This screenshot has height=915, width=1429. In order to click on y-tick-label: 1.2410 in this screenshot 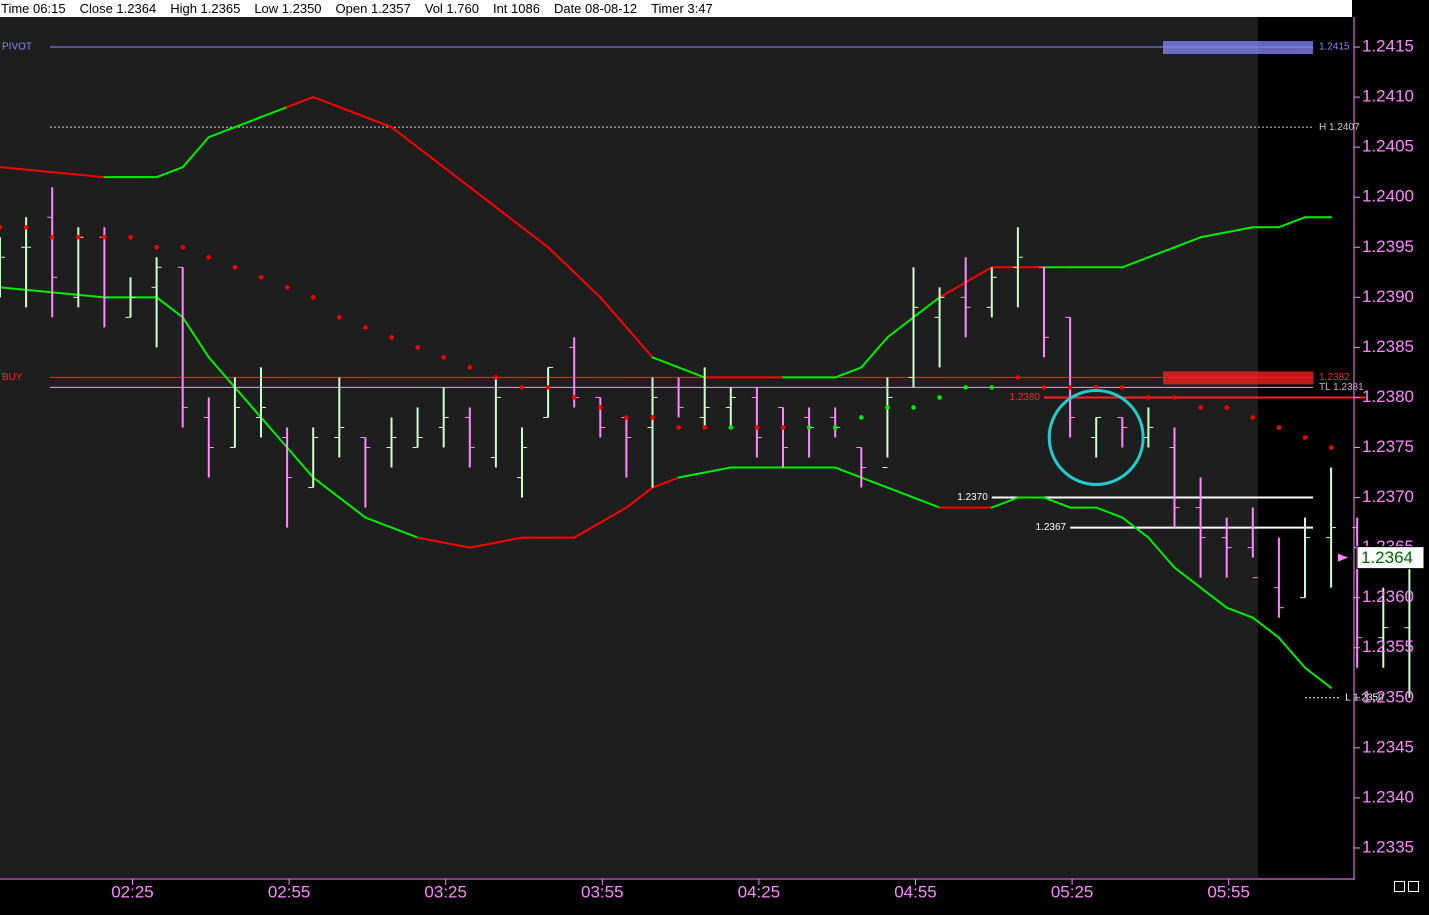, I will do `click(1388, 96)`.